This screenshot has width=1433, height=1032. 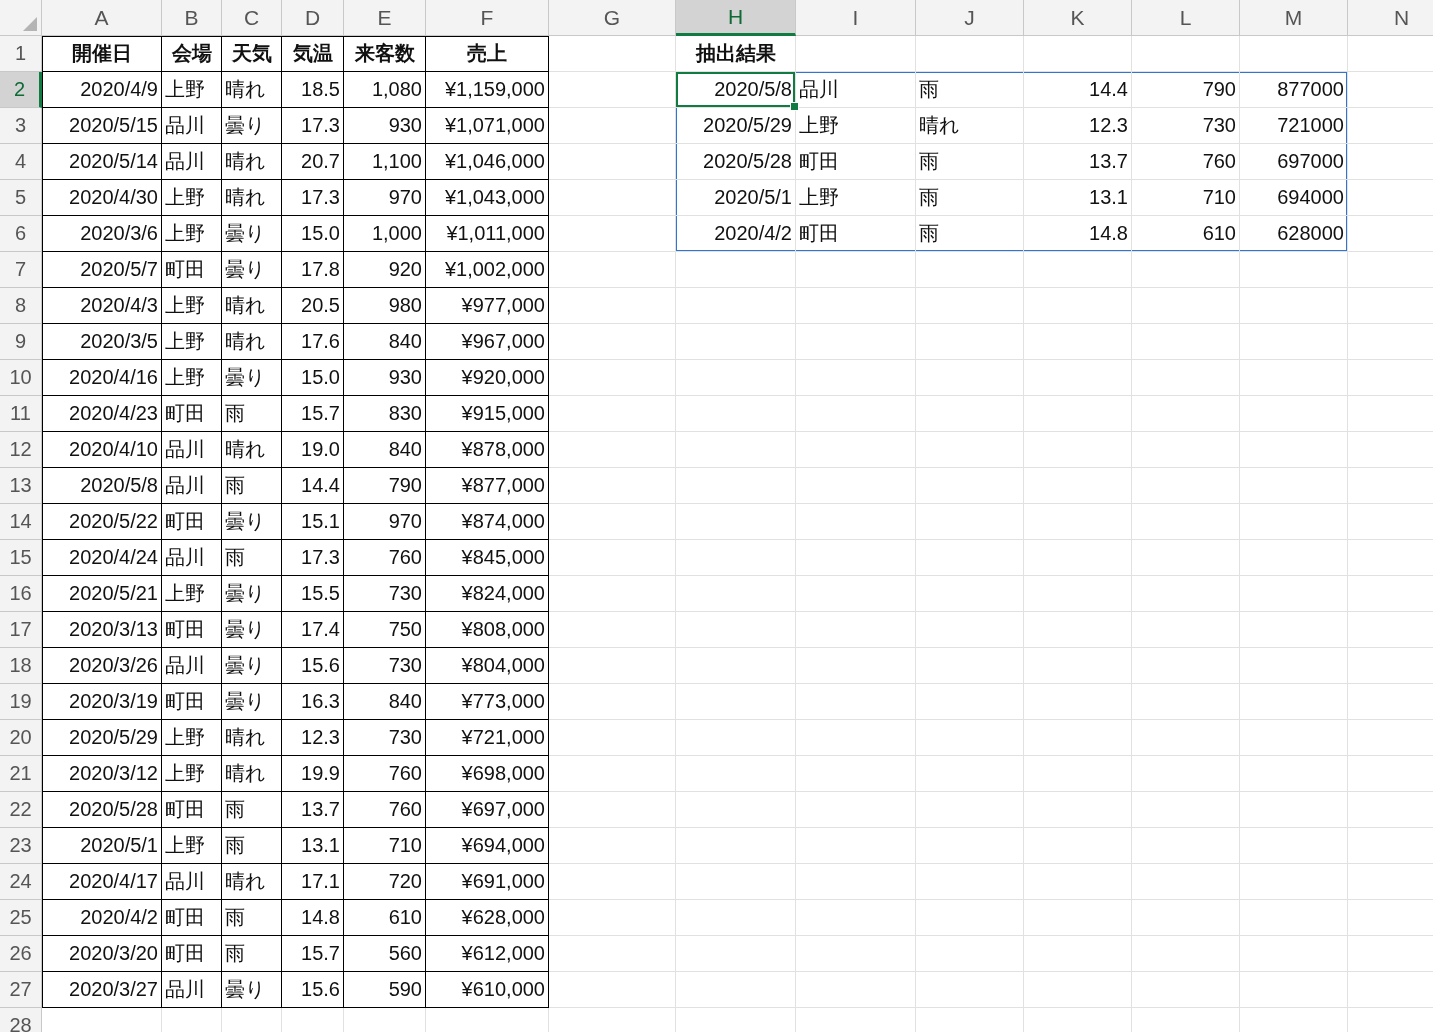 What do you see at coordinates (102, 234) in the screenshot?
I see `table-cell: 2020/3/6` at bounding box center [102, 234].